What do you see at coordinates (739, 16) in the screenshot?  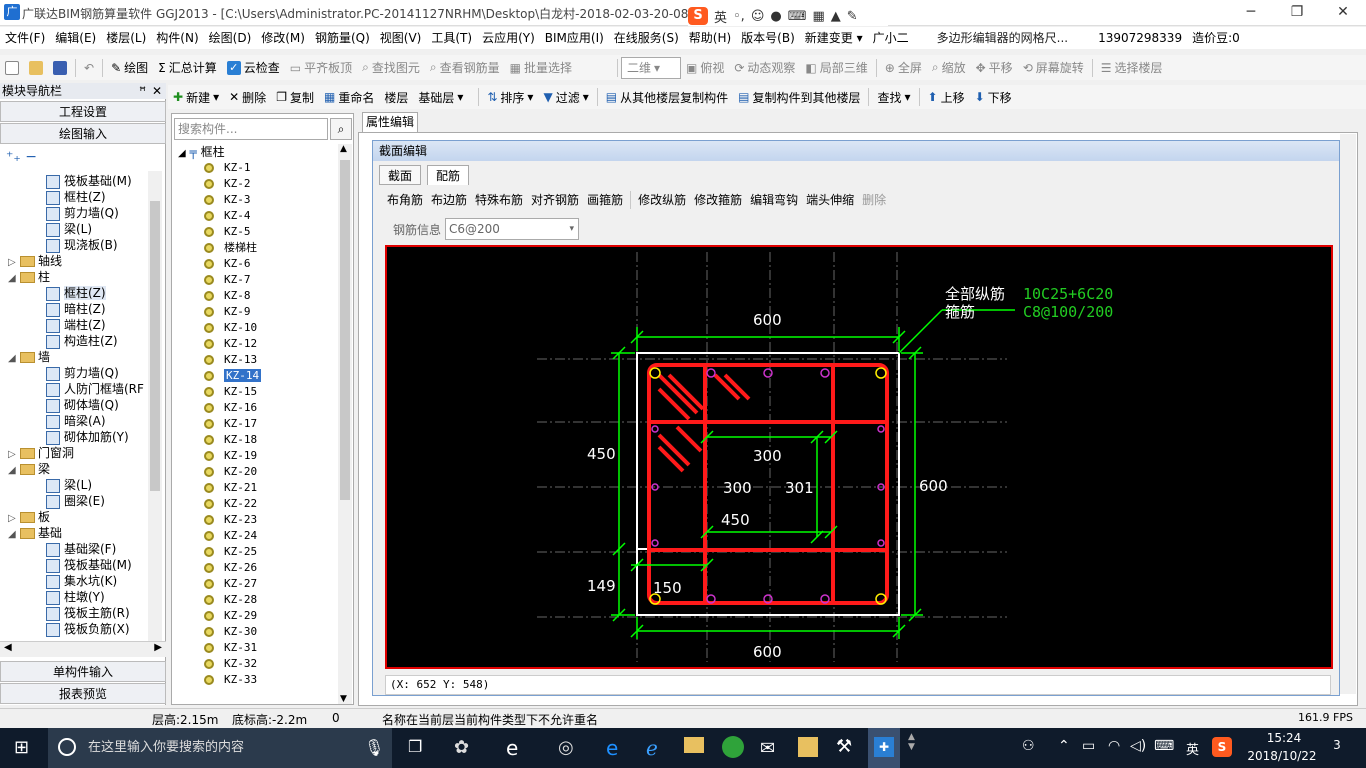 I see `punct-icon: ◦,` at bounding box center [739, 16].